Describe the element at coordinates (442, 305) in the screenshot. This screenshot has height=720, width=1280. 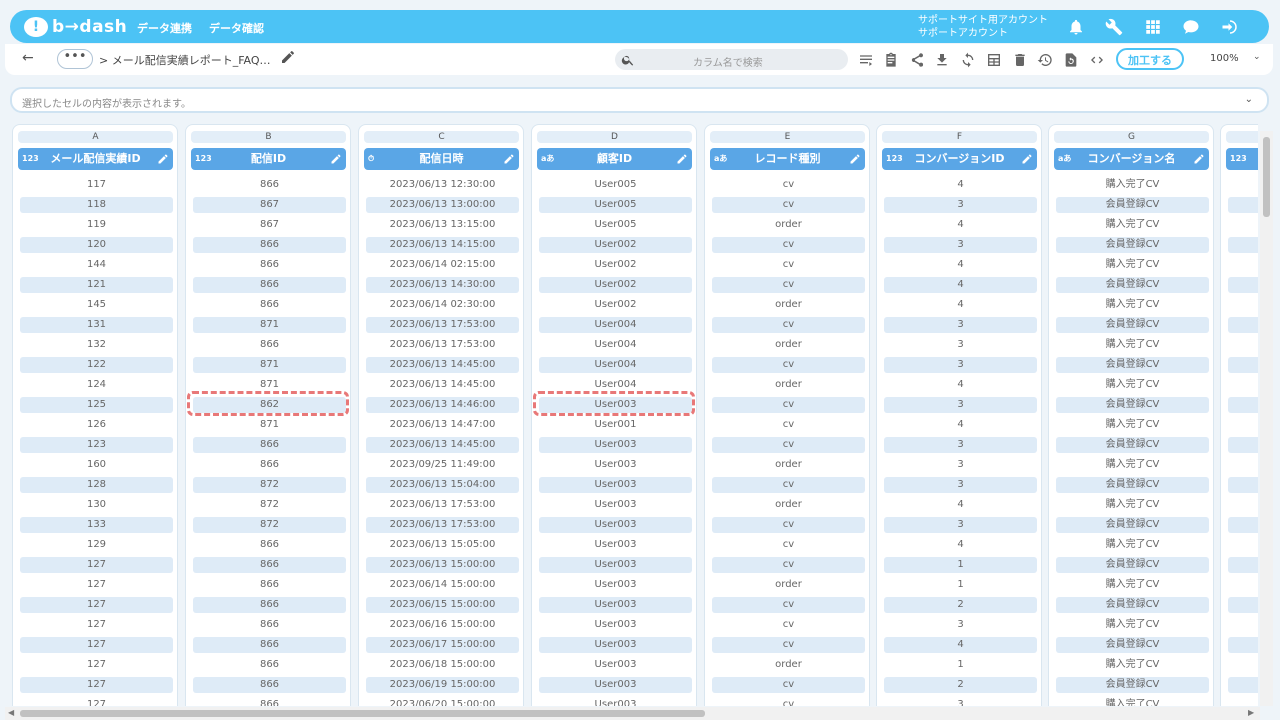
I see `table-cell: 2023/06/14 02:30:00` at that location.